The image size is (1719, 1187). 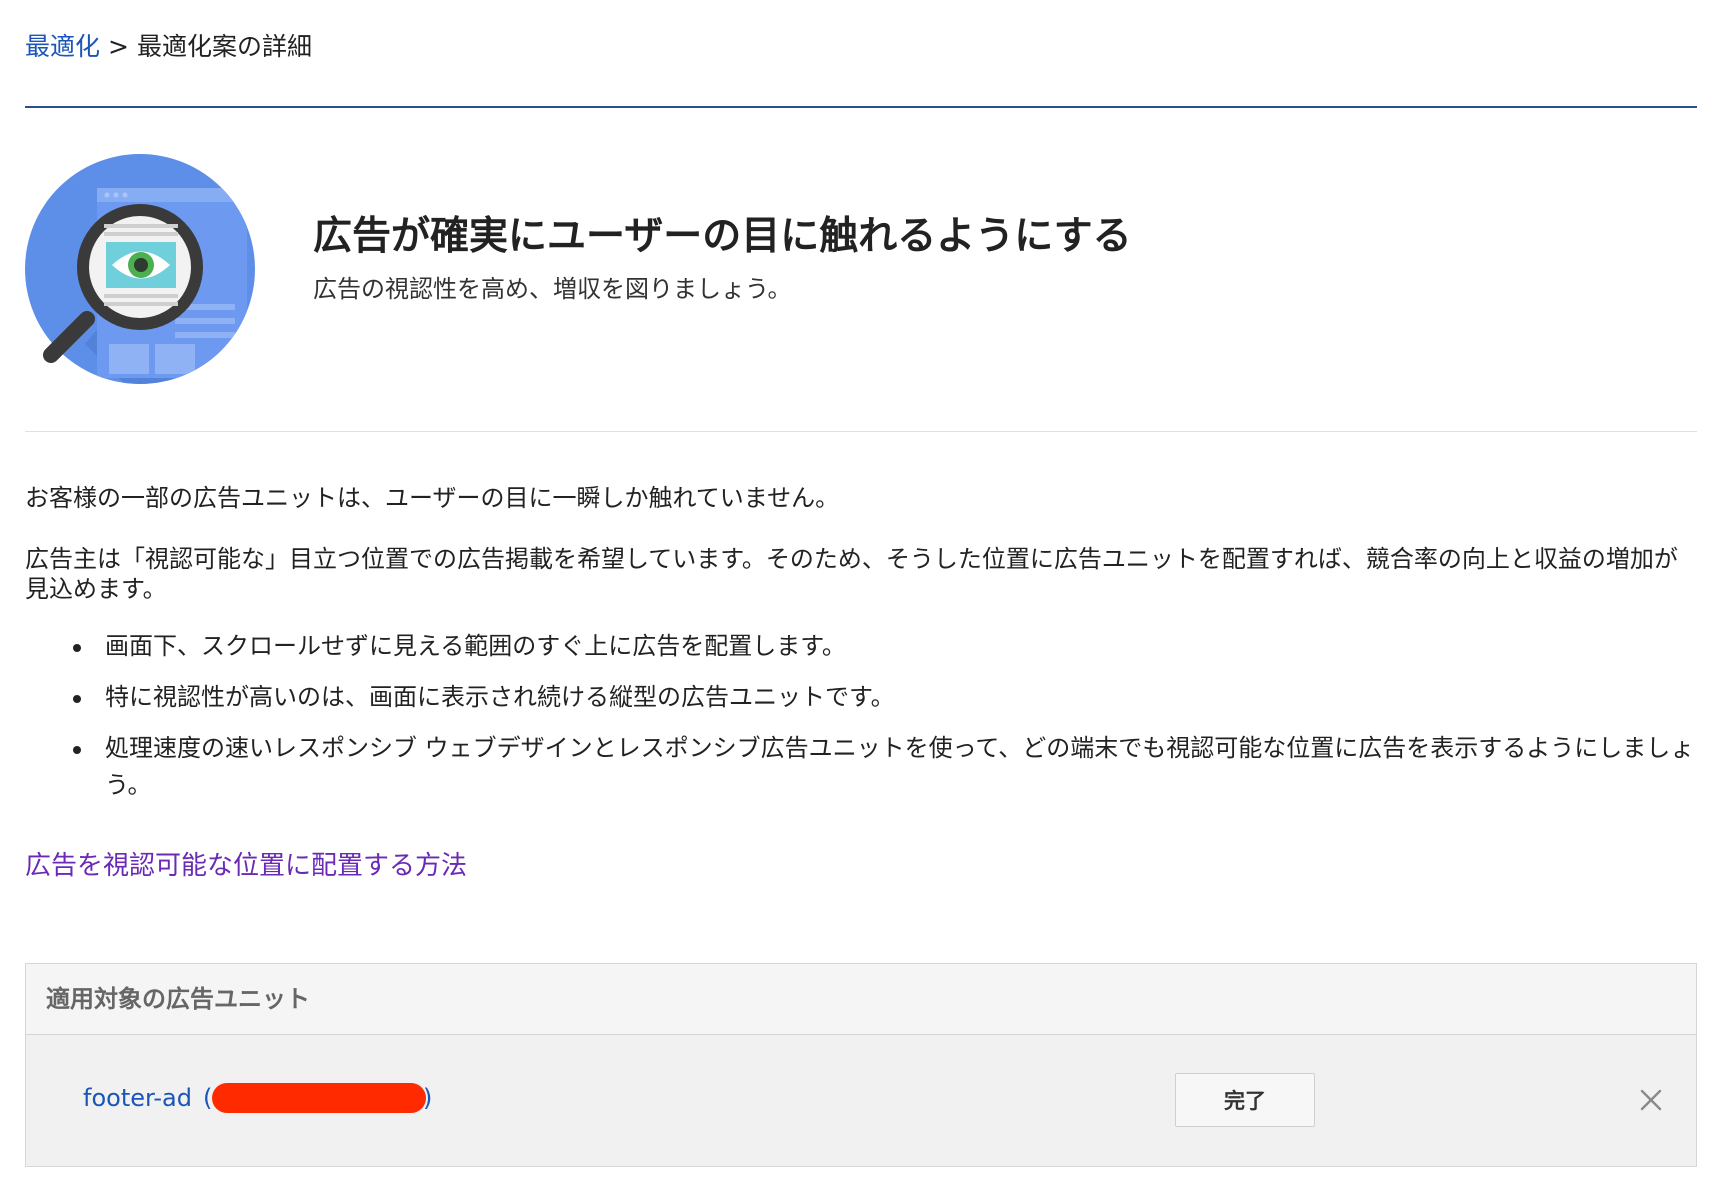 What do you see at coordinates (861, 646) in the screenshot?
I see `list-item: 画面下、スクロールせずに見える範囲のすぐ上に広告を配置します。` at bounding box center [861, 646].